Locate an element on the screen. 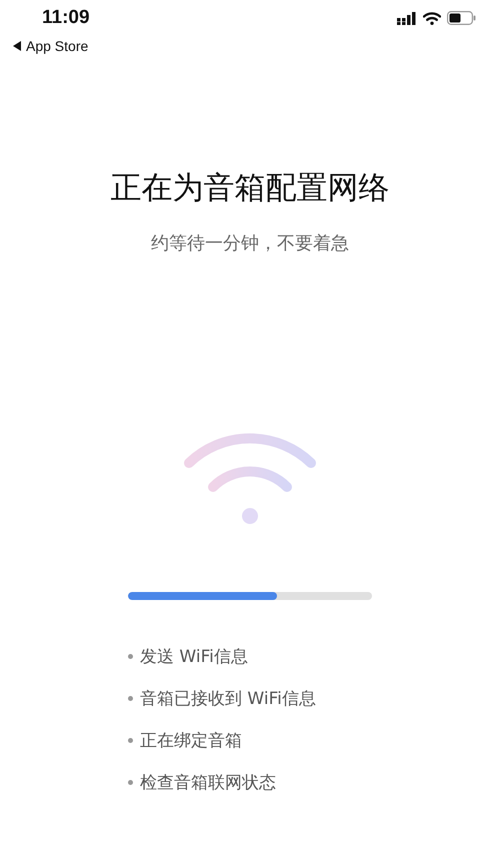 The width and height of the screenshot is (500, 866). step-label: 正在绑定音箱 is located at coordinates (191, 741).